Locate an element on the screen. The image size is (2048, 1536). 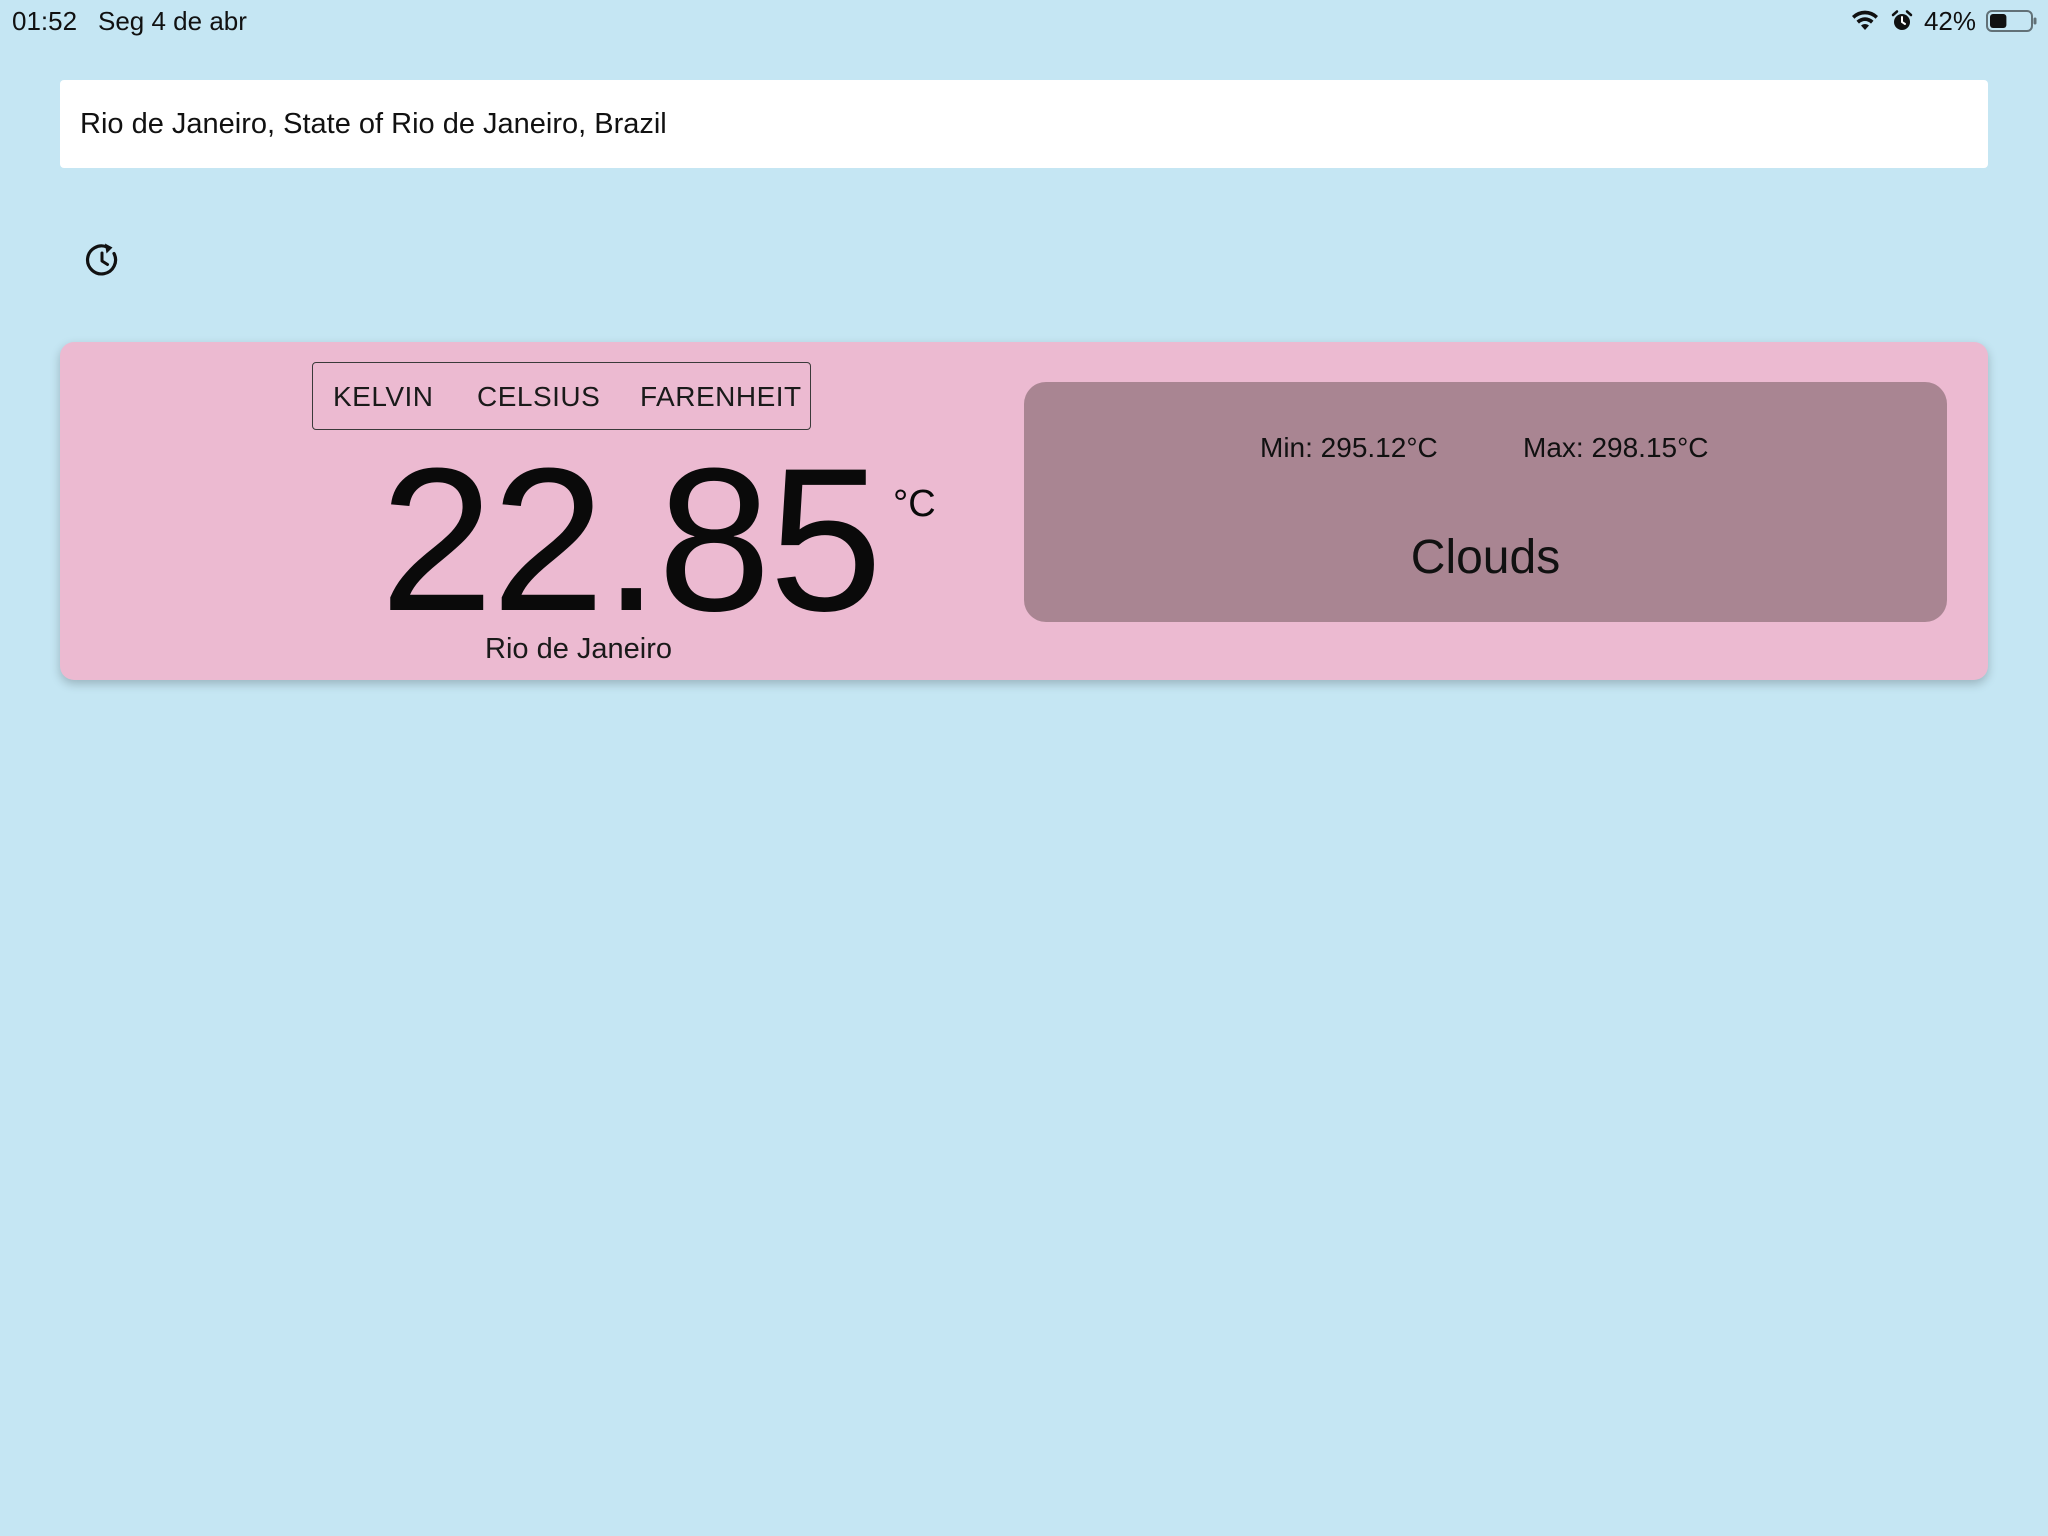
weather-details-panel is located at coordinates (1485, 502).